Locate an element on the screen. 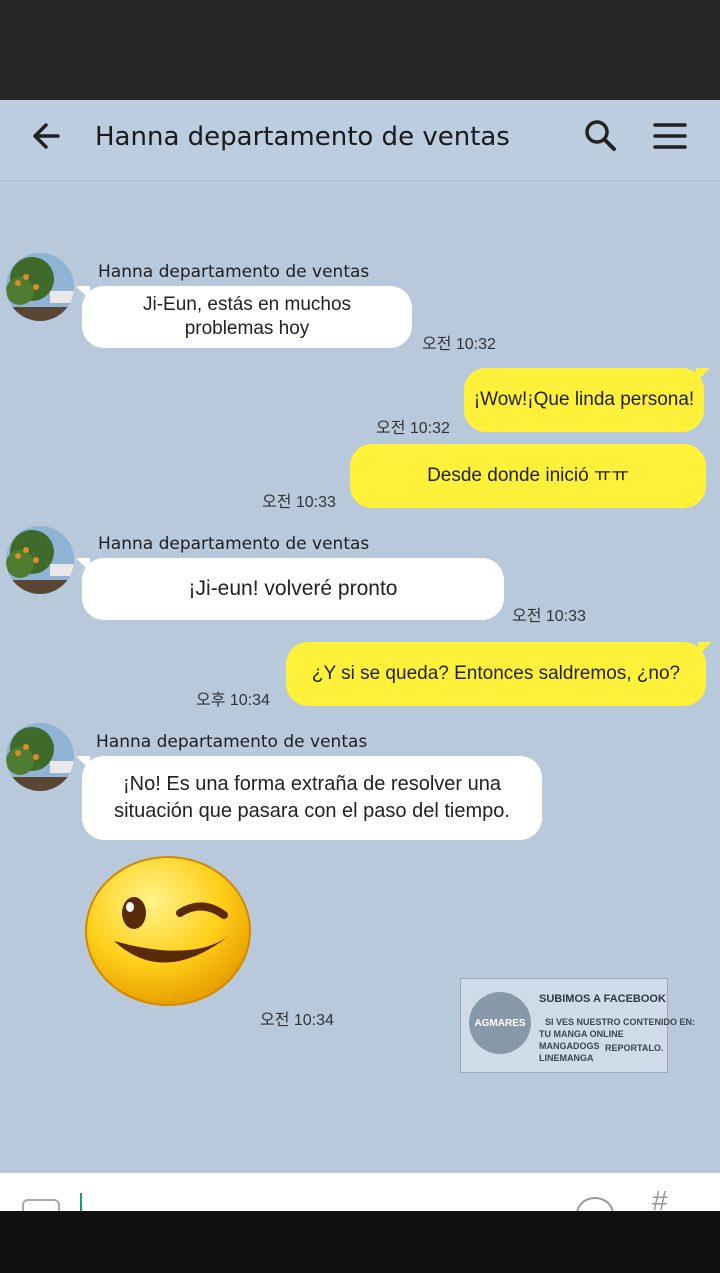  message-text: Desde donde inició ㅠㅠ is located at coordinates (528, 475).